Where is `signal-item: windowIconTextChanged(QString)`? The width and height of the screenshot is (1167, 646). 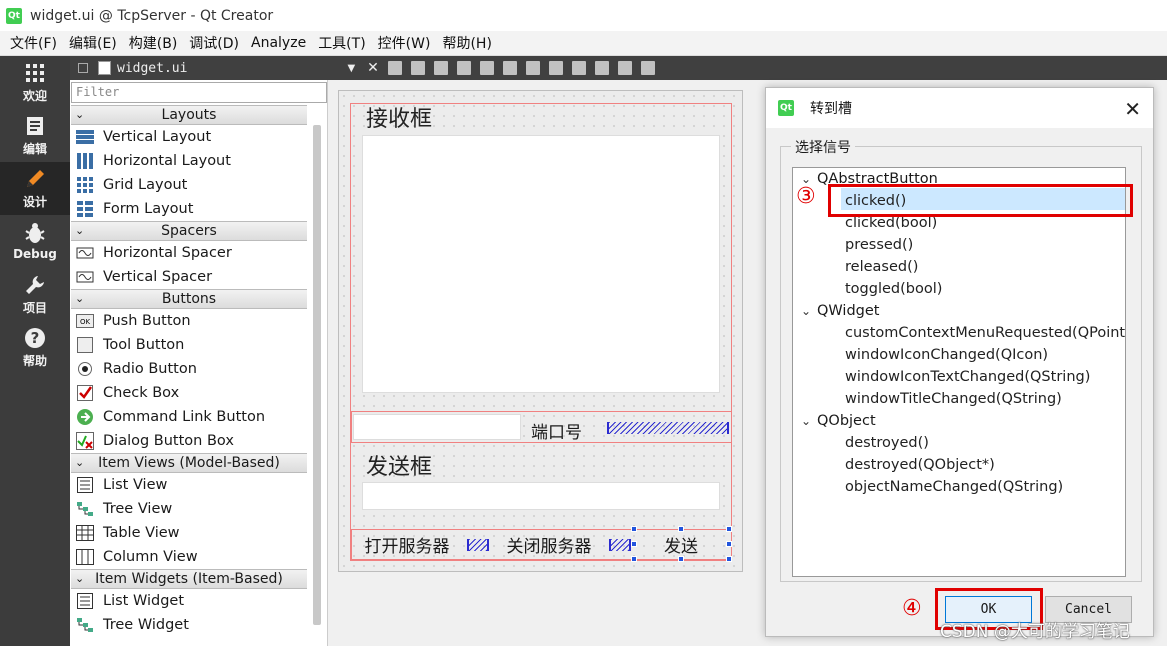 signal-item: windowIconTextChanged(QString) is located at coordinates (967, 377).